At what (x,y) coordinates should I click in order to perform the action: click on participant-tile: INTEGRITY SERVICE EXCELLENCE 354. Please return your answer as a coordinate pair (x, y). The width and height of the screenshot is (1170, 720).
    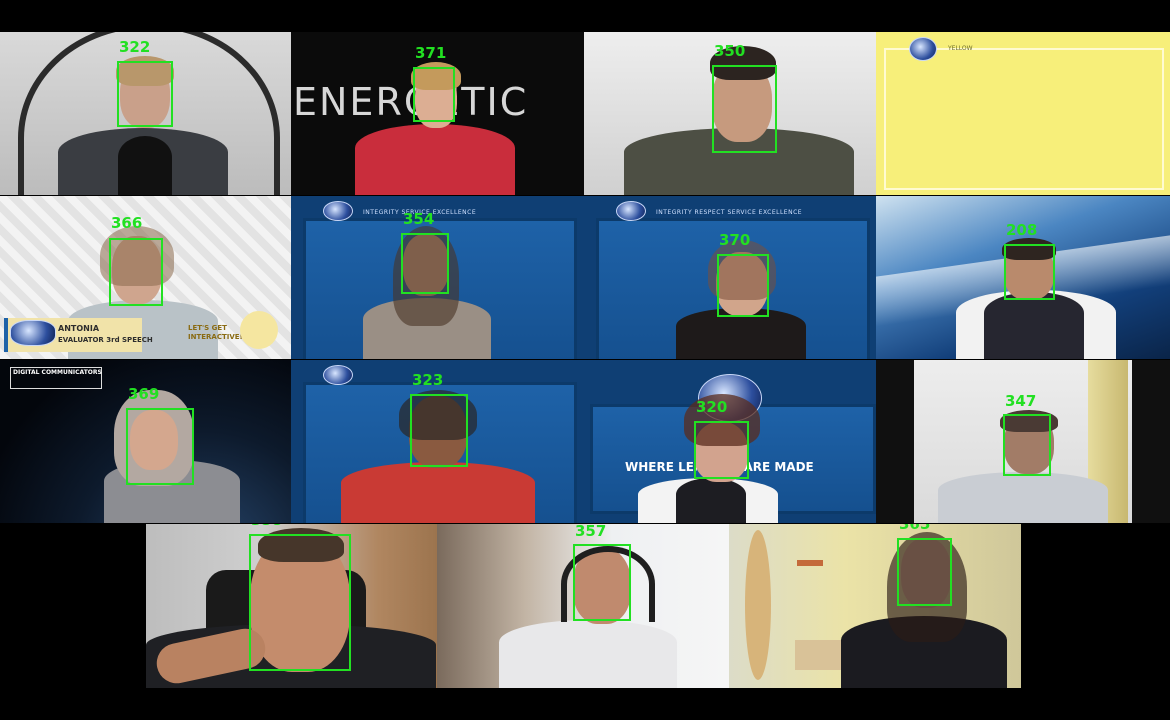
    Looking at the image, I should click on (437, 277).